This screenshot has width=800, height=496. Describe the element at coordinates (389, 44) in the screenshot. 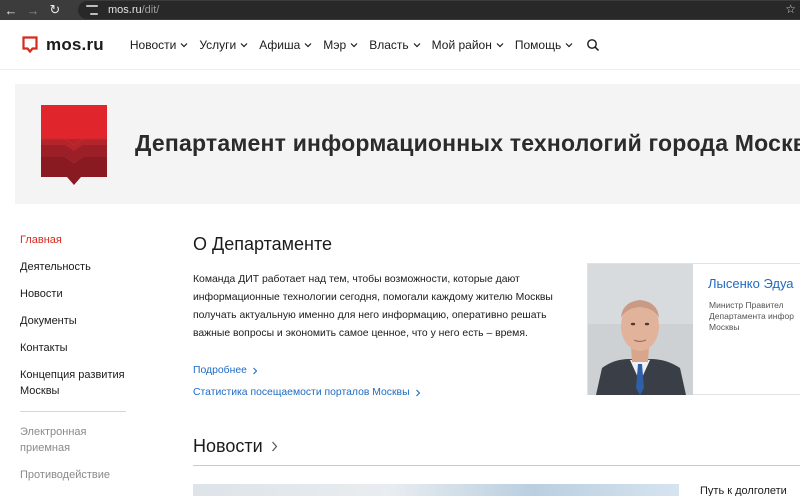

I see `menu-item-label: Власть` at that location.